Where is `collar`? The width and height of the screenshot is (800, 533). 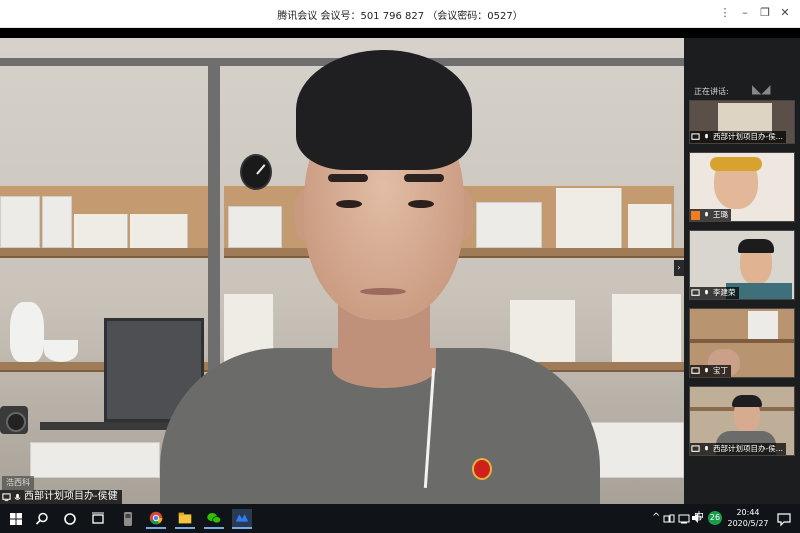
collar is located at coordinates (384, 368).